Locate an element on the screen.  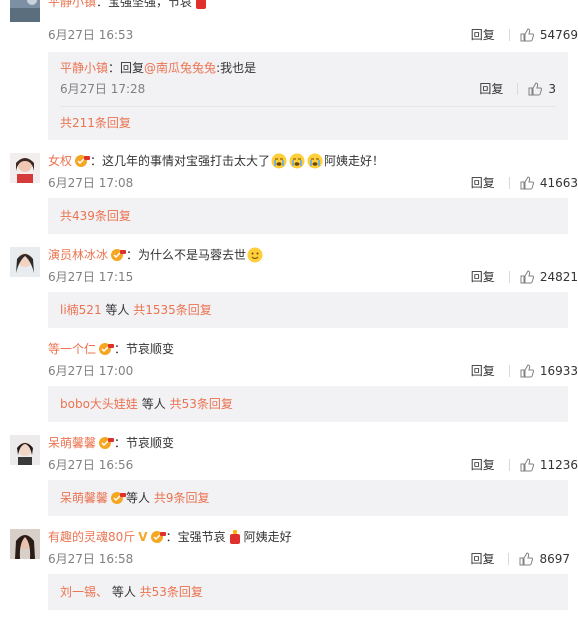
sub-reply-actions: 回复 3 is located at coordinates (517, 89).